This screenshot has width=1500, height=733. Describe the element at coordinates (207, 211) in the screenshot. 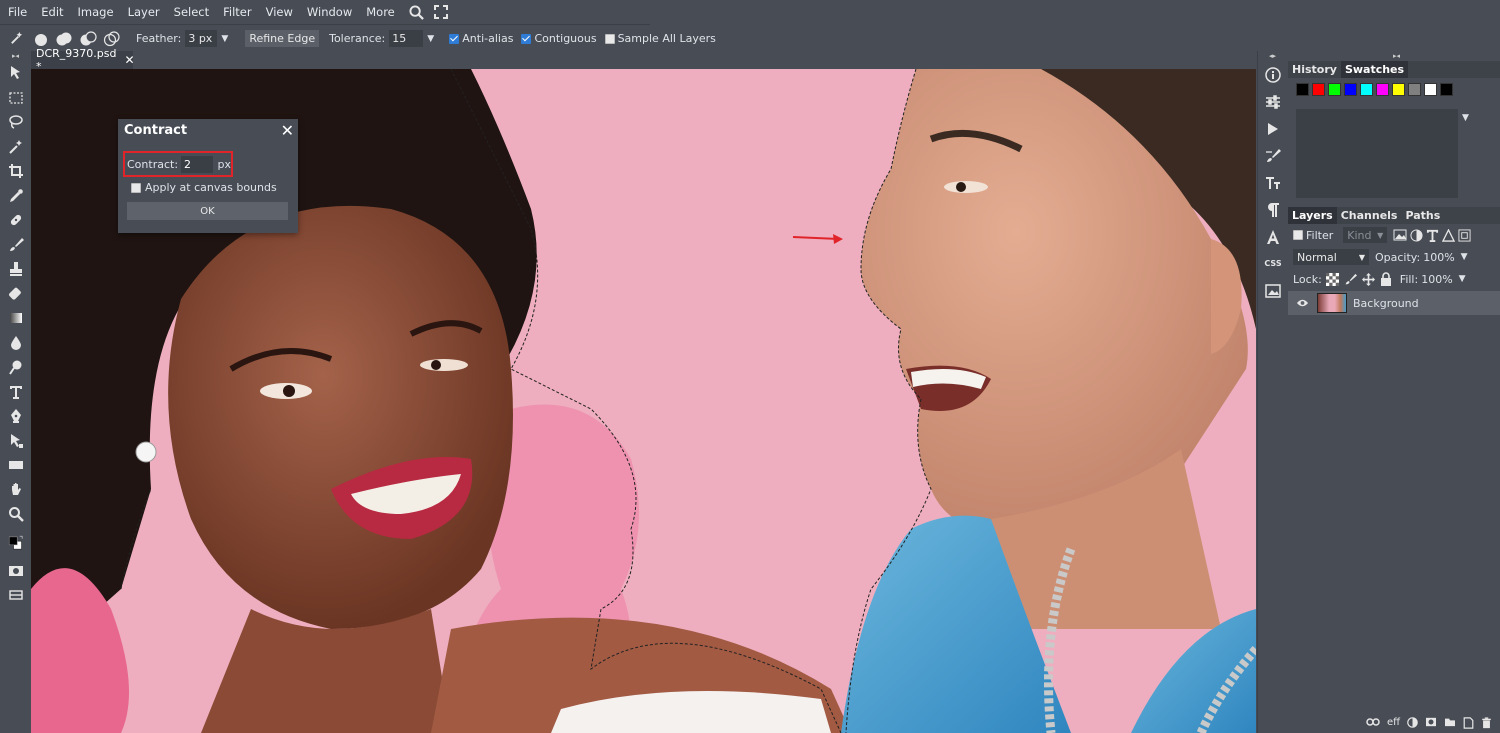

I see `ok-button: OK` at that location.